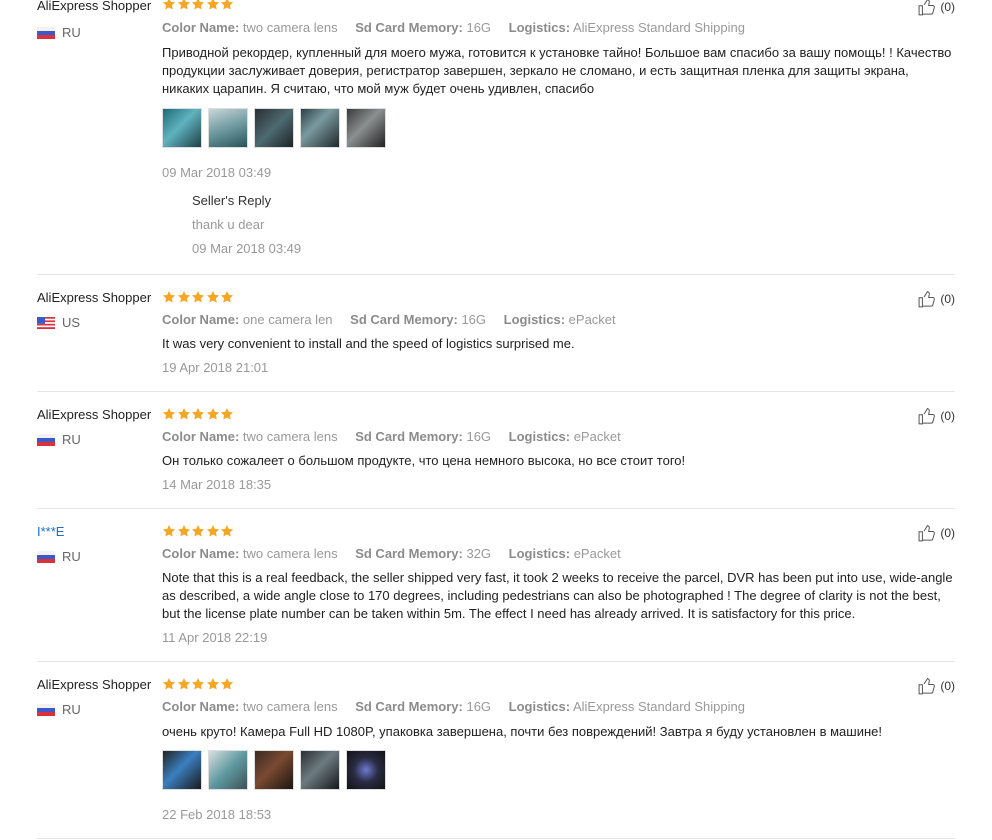 The image size is (992, 840). Describe the element at coordinates (46, 323) in the screenshot. I see `us-flag-icon` at that location.